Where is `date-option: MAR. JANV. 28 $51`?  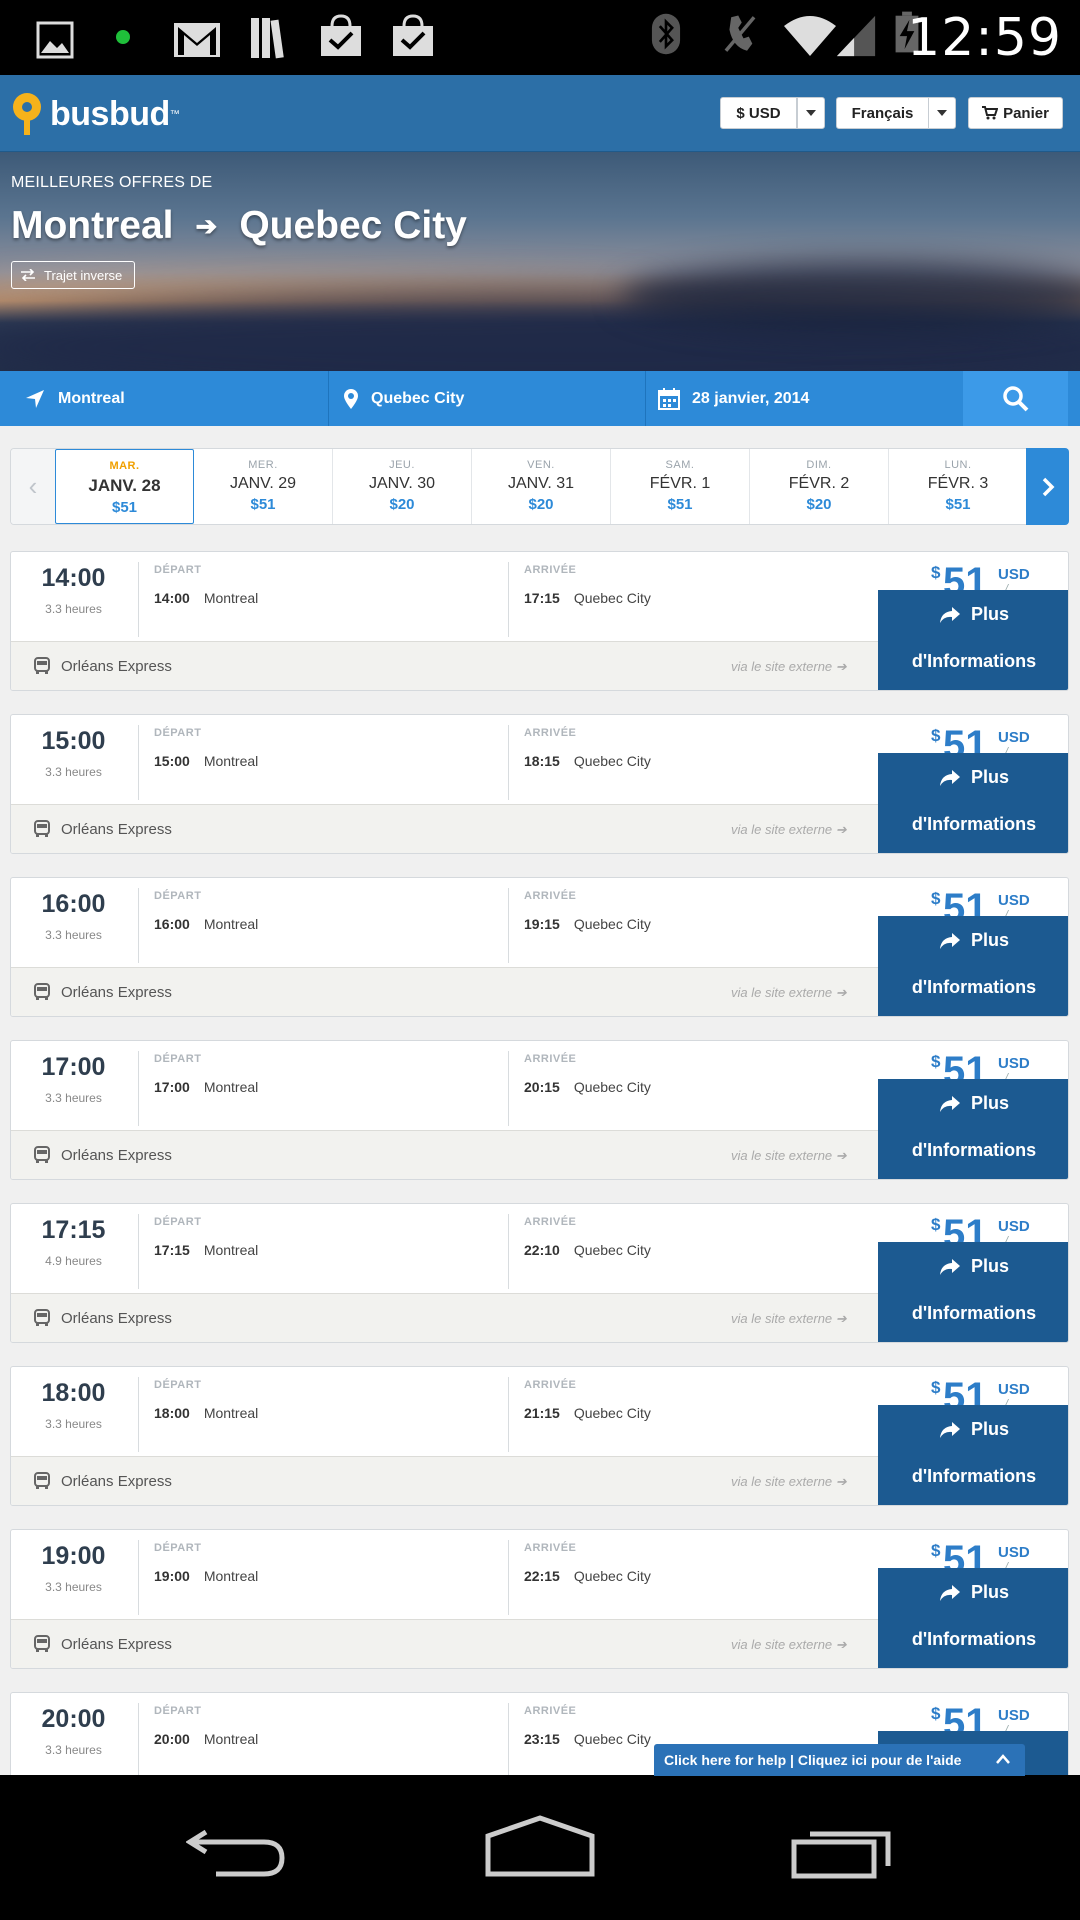 date-option: MAR. JANV. 28 $51 is located at coordinates (124, 486).